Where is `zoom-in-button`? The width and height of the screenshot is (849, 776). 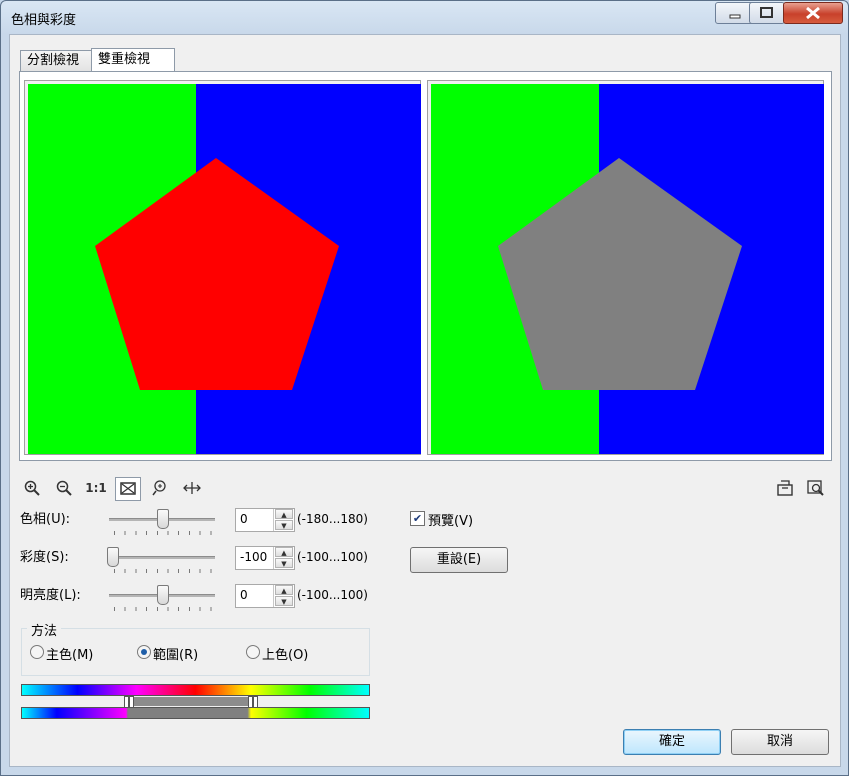
zoom-in-button is located at coordinates (32, 488).